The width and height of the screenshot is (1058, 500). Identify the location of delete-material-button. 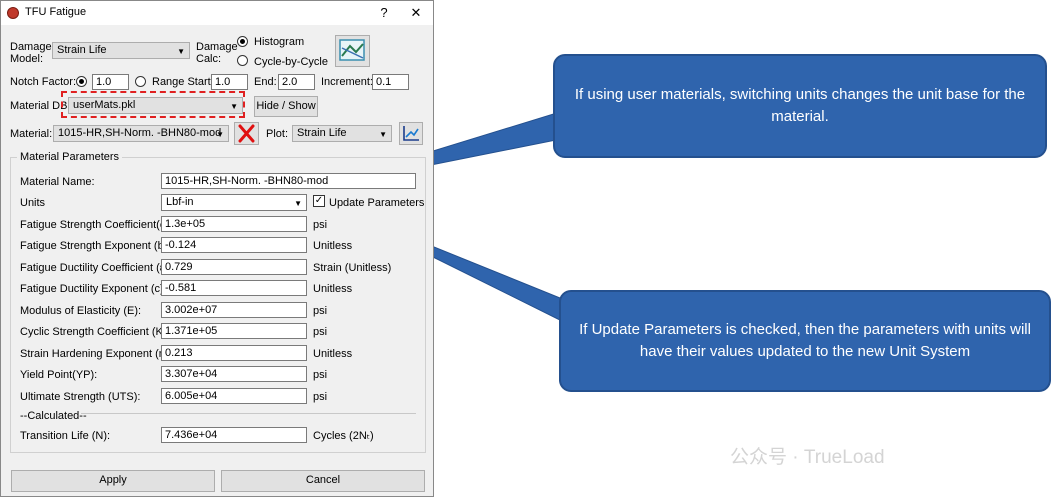
(246, 133).